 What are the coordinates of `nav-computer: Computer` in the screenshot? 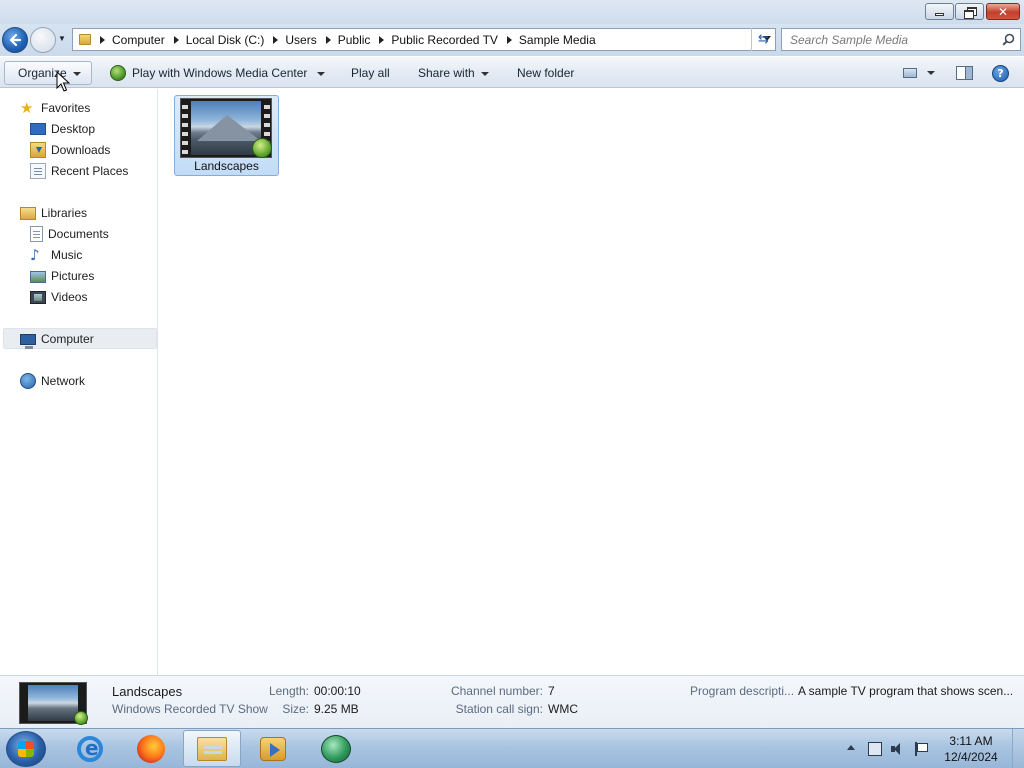 It's located at (57, 338).